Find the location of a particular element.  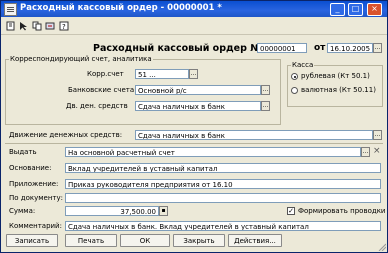

date-label: от is located at coordinates (320, 48).